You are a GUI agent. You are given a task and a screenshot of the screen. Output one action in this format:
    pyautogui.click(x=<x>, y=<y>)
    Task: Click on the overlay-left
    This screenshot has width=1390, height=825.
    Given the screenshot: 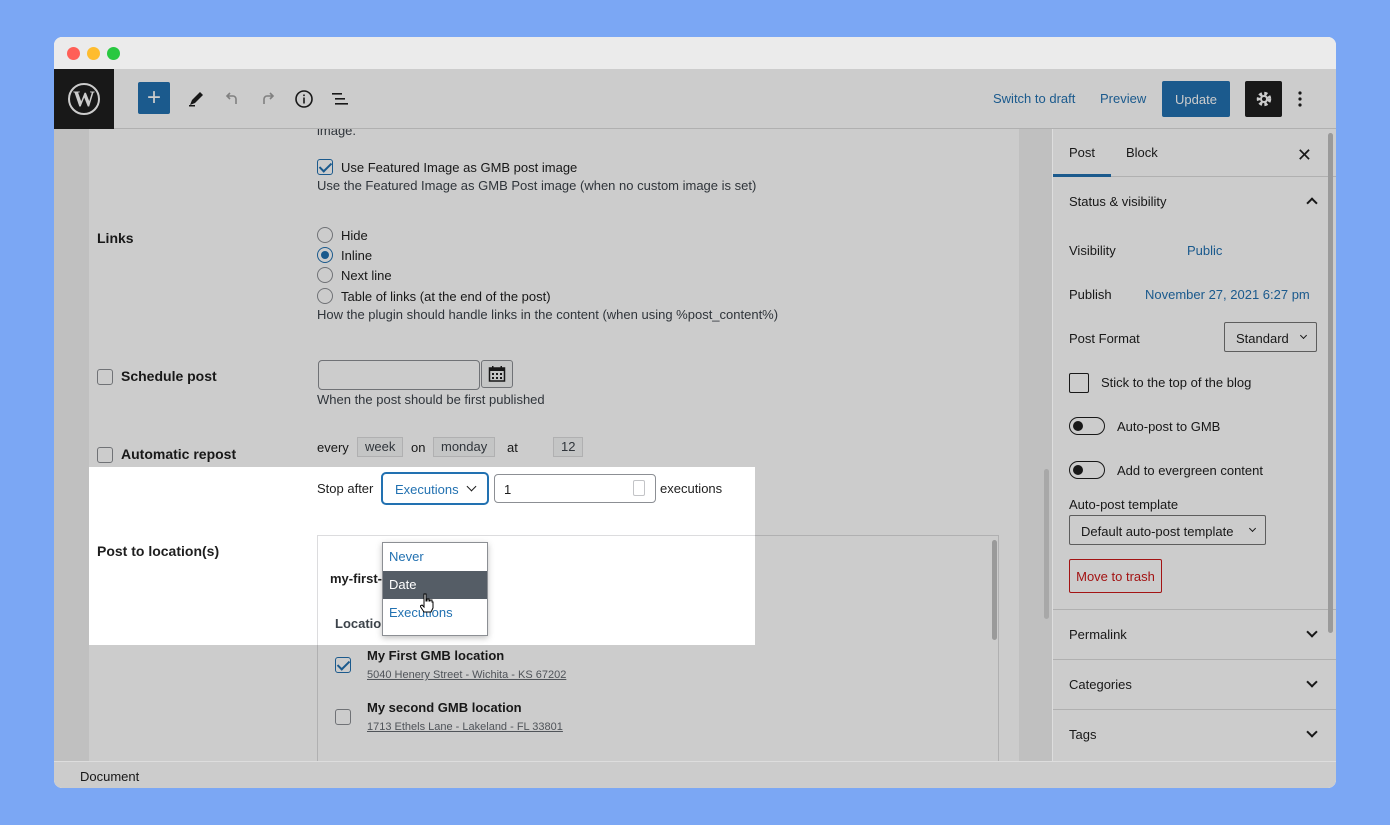 What is the action you would take?
    pyautogui.click(x=71, y=556)
    